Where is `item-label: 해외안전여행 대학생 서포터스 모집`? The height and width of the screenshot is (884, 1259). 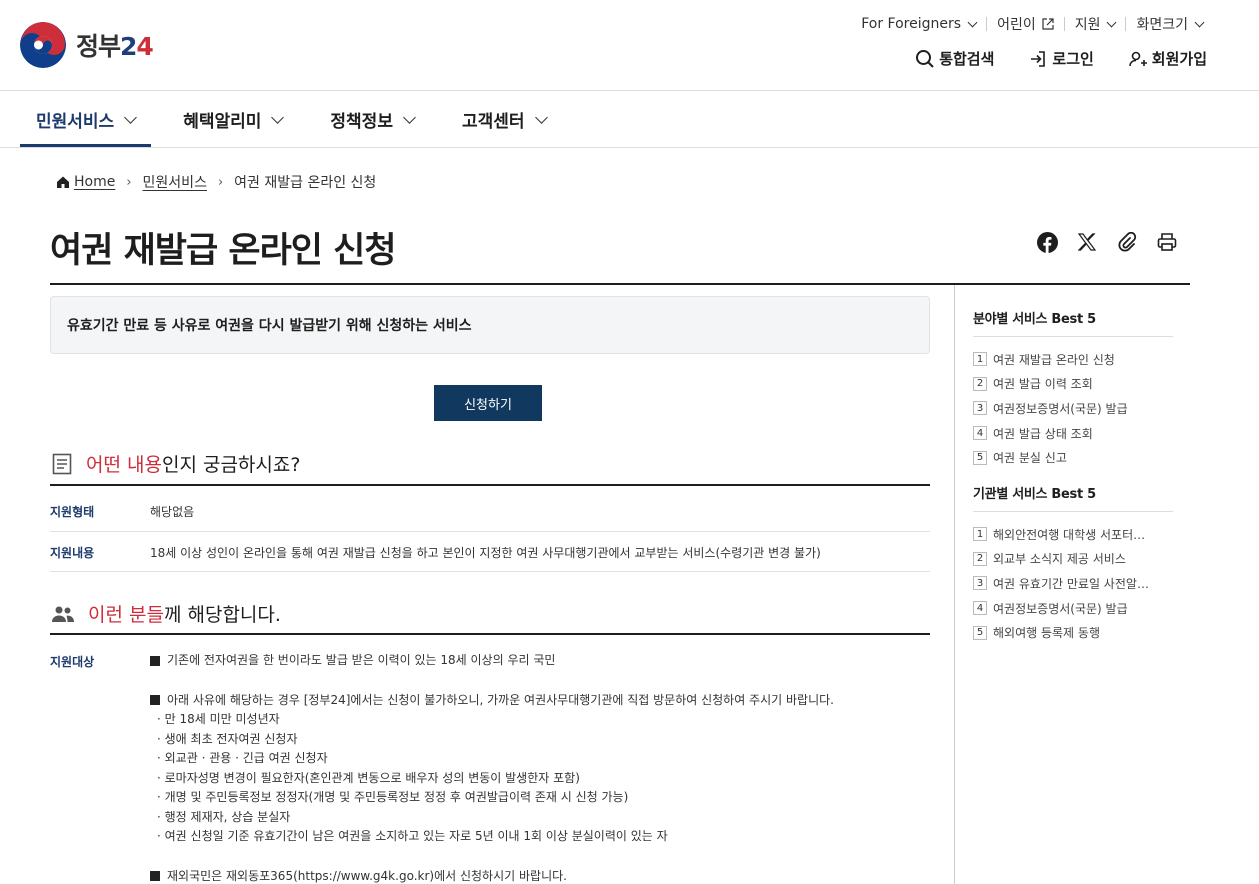 item-label: 해외안전여행 대학생 서포터스 모집 is located at coordinates (1073, 534).